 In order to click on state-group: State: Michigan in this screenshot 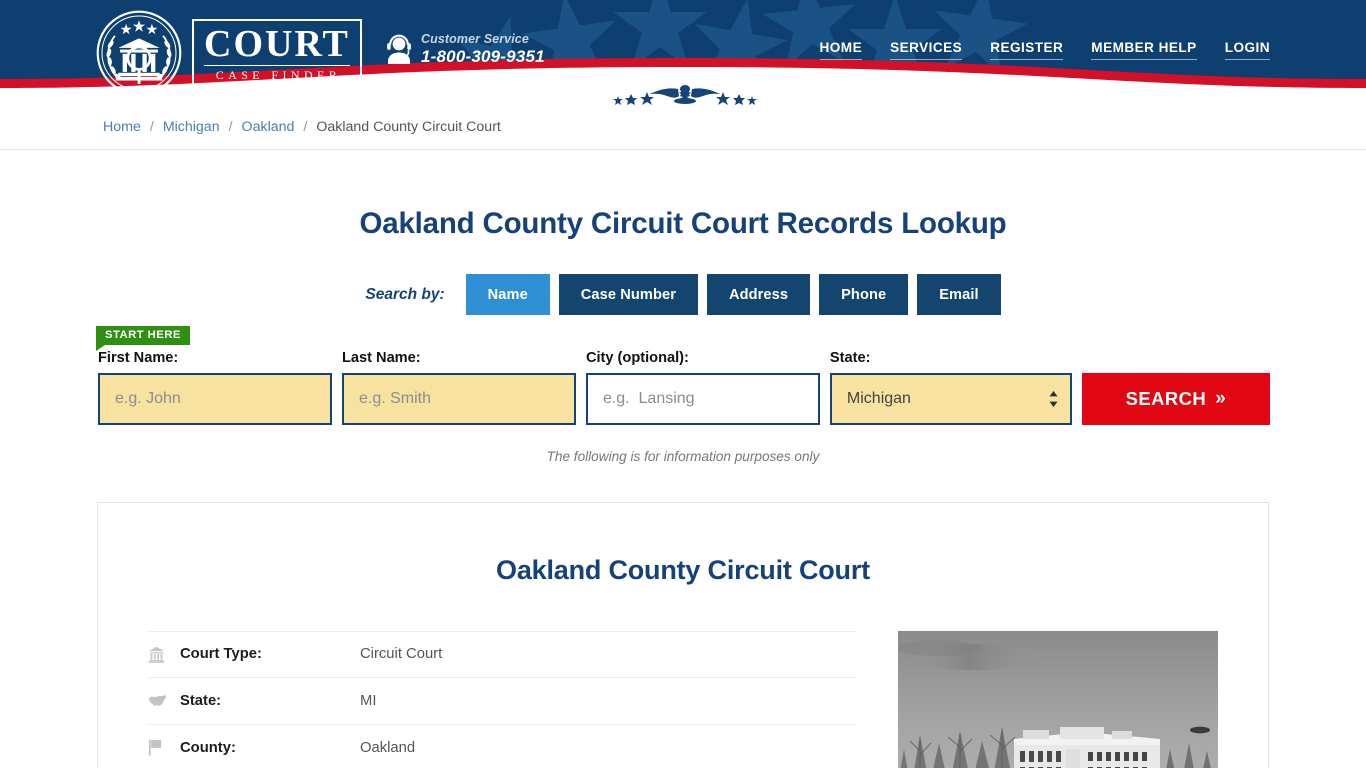, I will do `click(950, 387)`.